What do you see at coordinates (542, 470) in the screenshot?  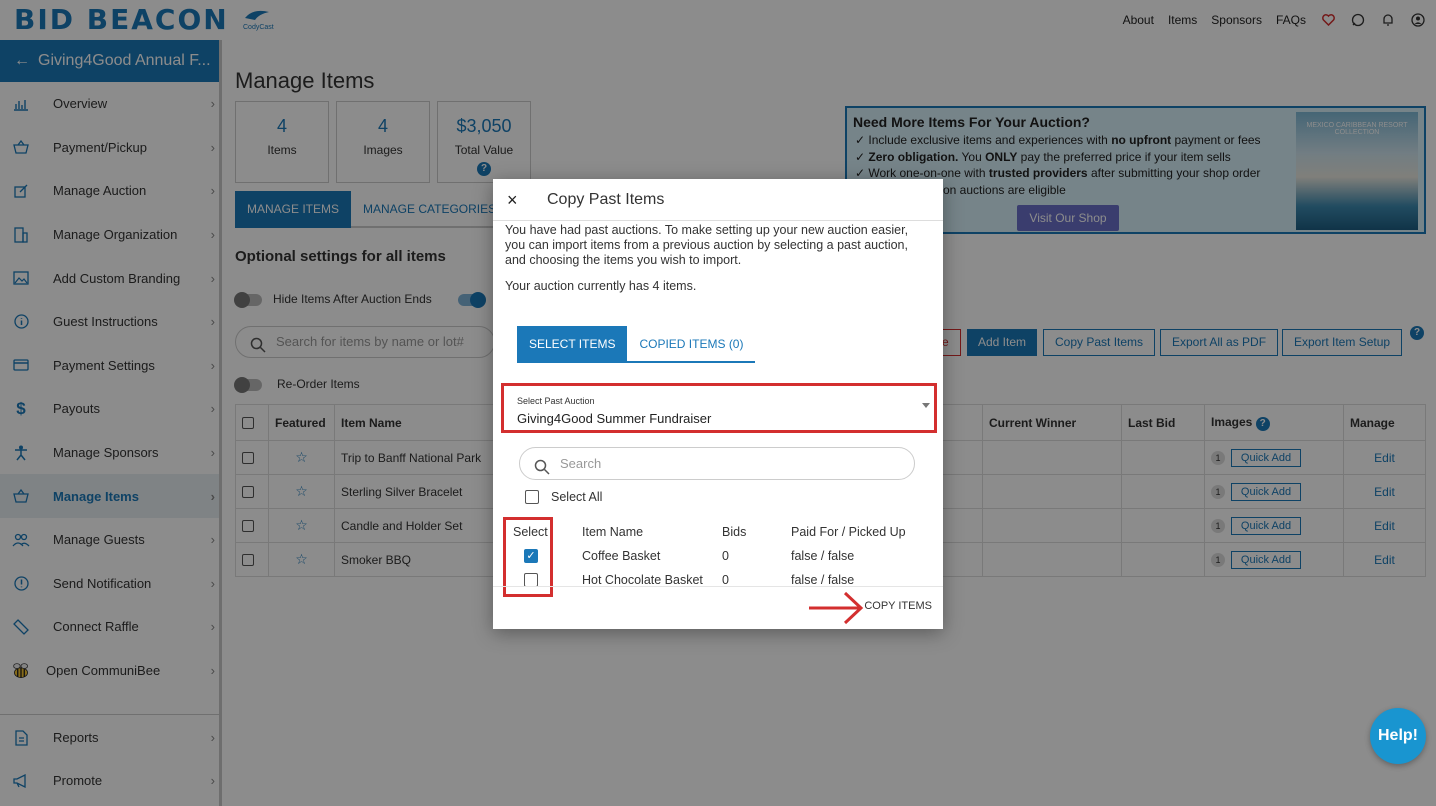 I see `search-icon` at bounding box center [542, 470].